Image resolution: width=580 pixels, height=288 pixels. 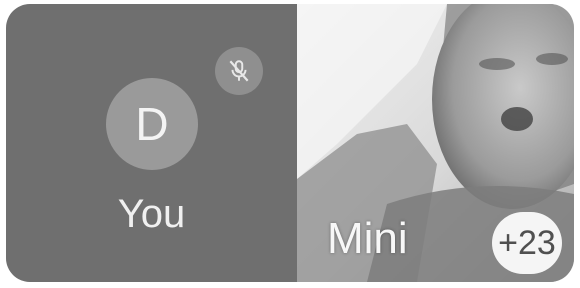 I want to click on self-name-label: You, so click(x=151, y=214).